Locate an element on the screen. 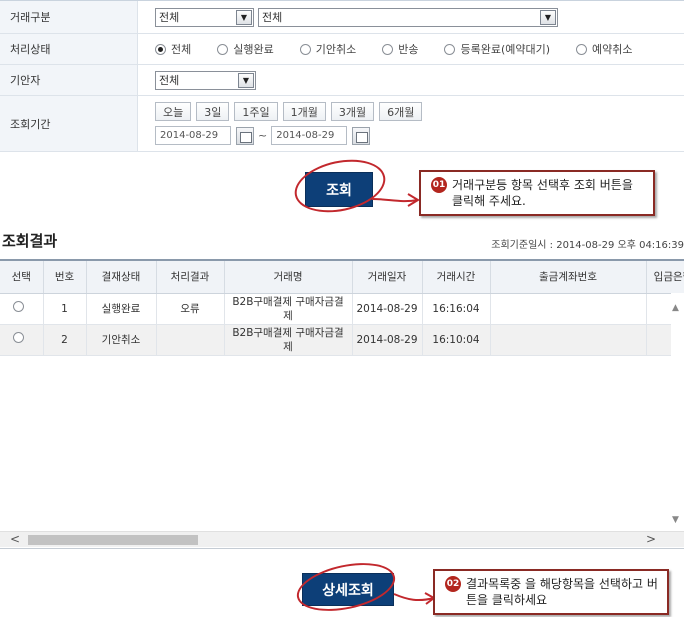 The image size is (684, 617). callout-detail: 02 결과목록중 을 해당항목을 선택하고 버튼을 클릭하세요 is located at coordinates (551, 592).